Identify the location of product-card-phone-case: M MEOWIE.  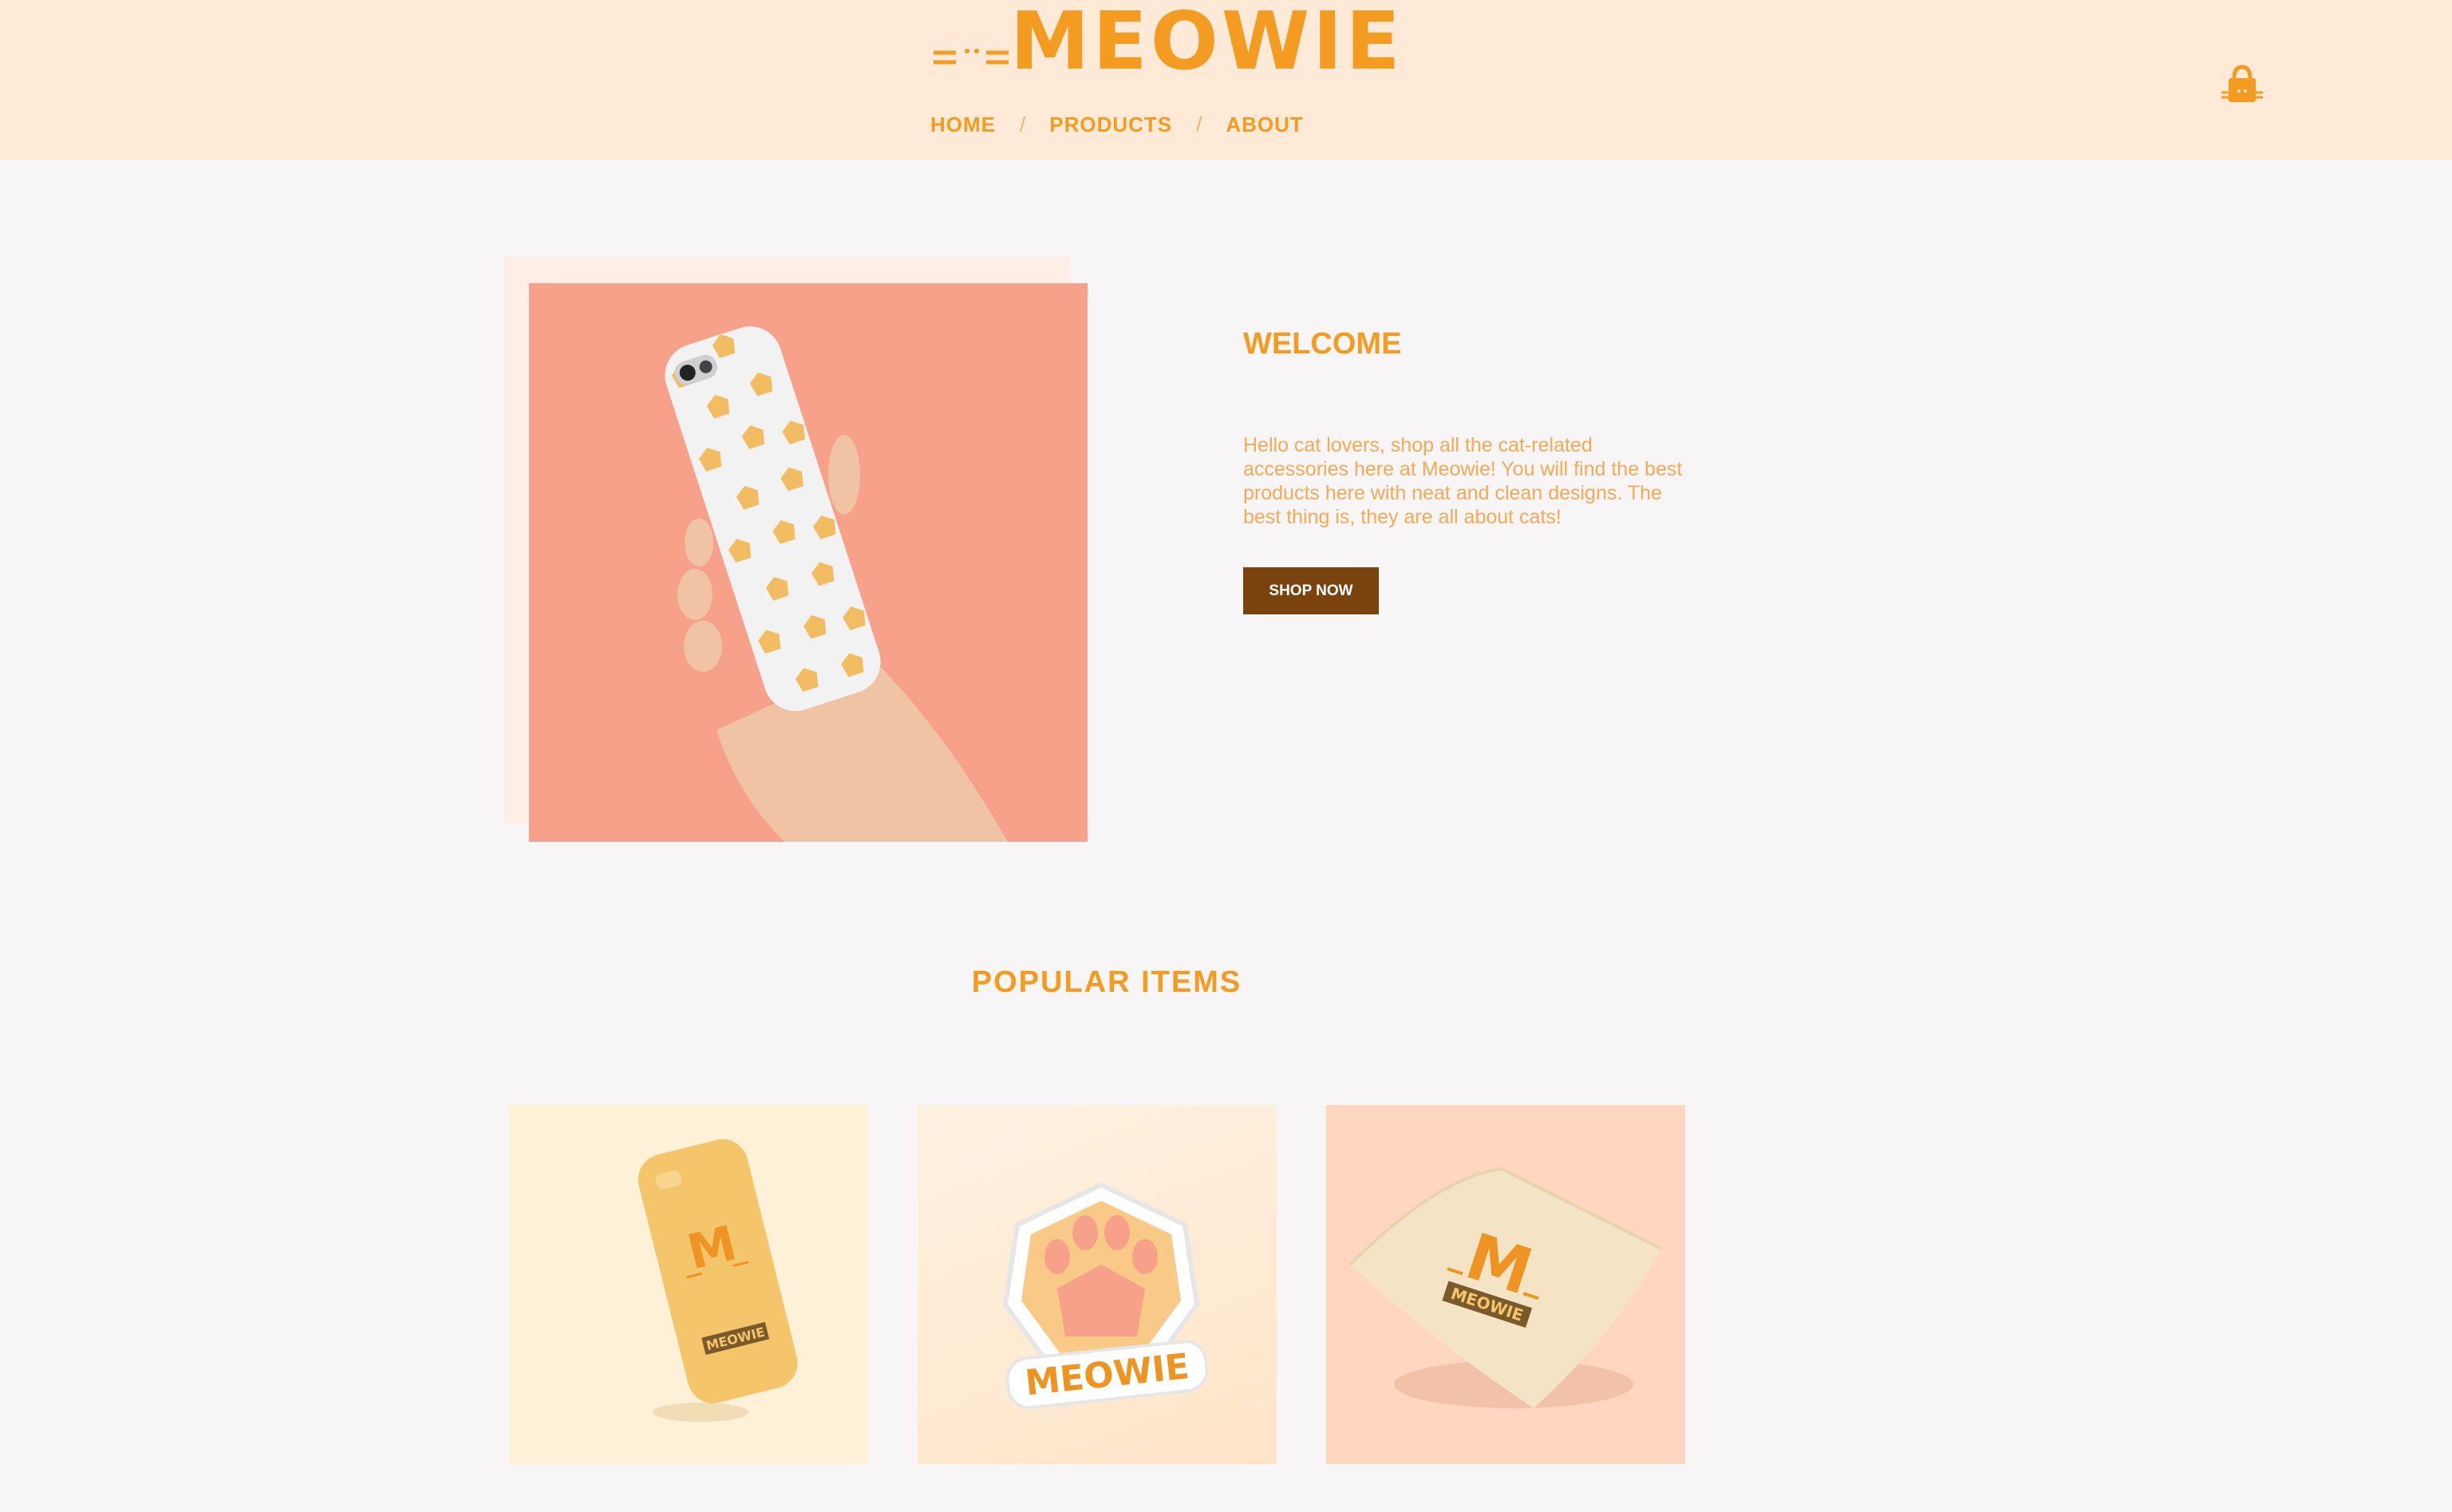
(688, 1284).